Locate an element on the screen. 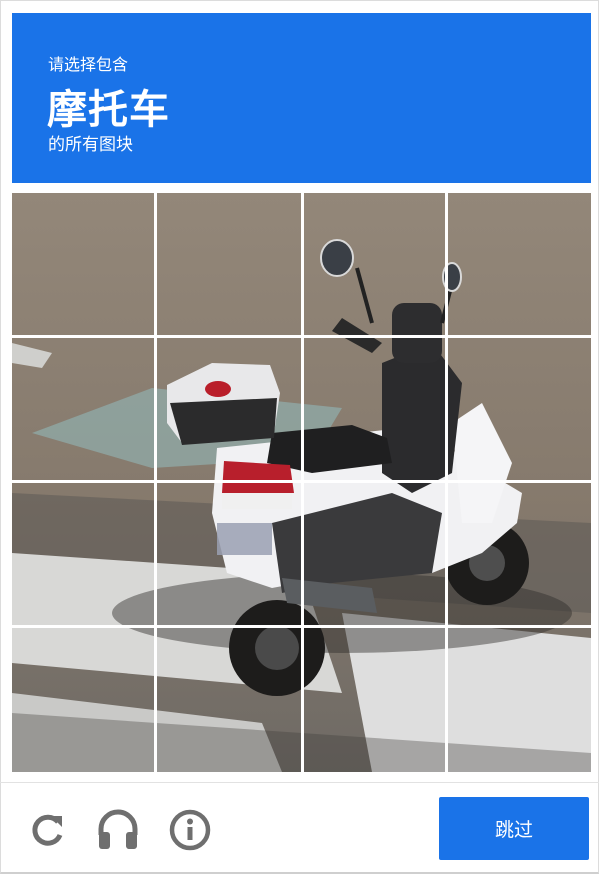  info-icon is located at coordinates (190, 830).